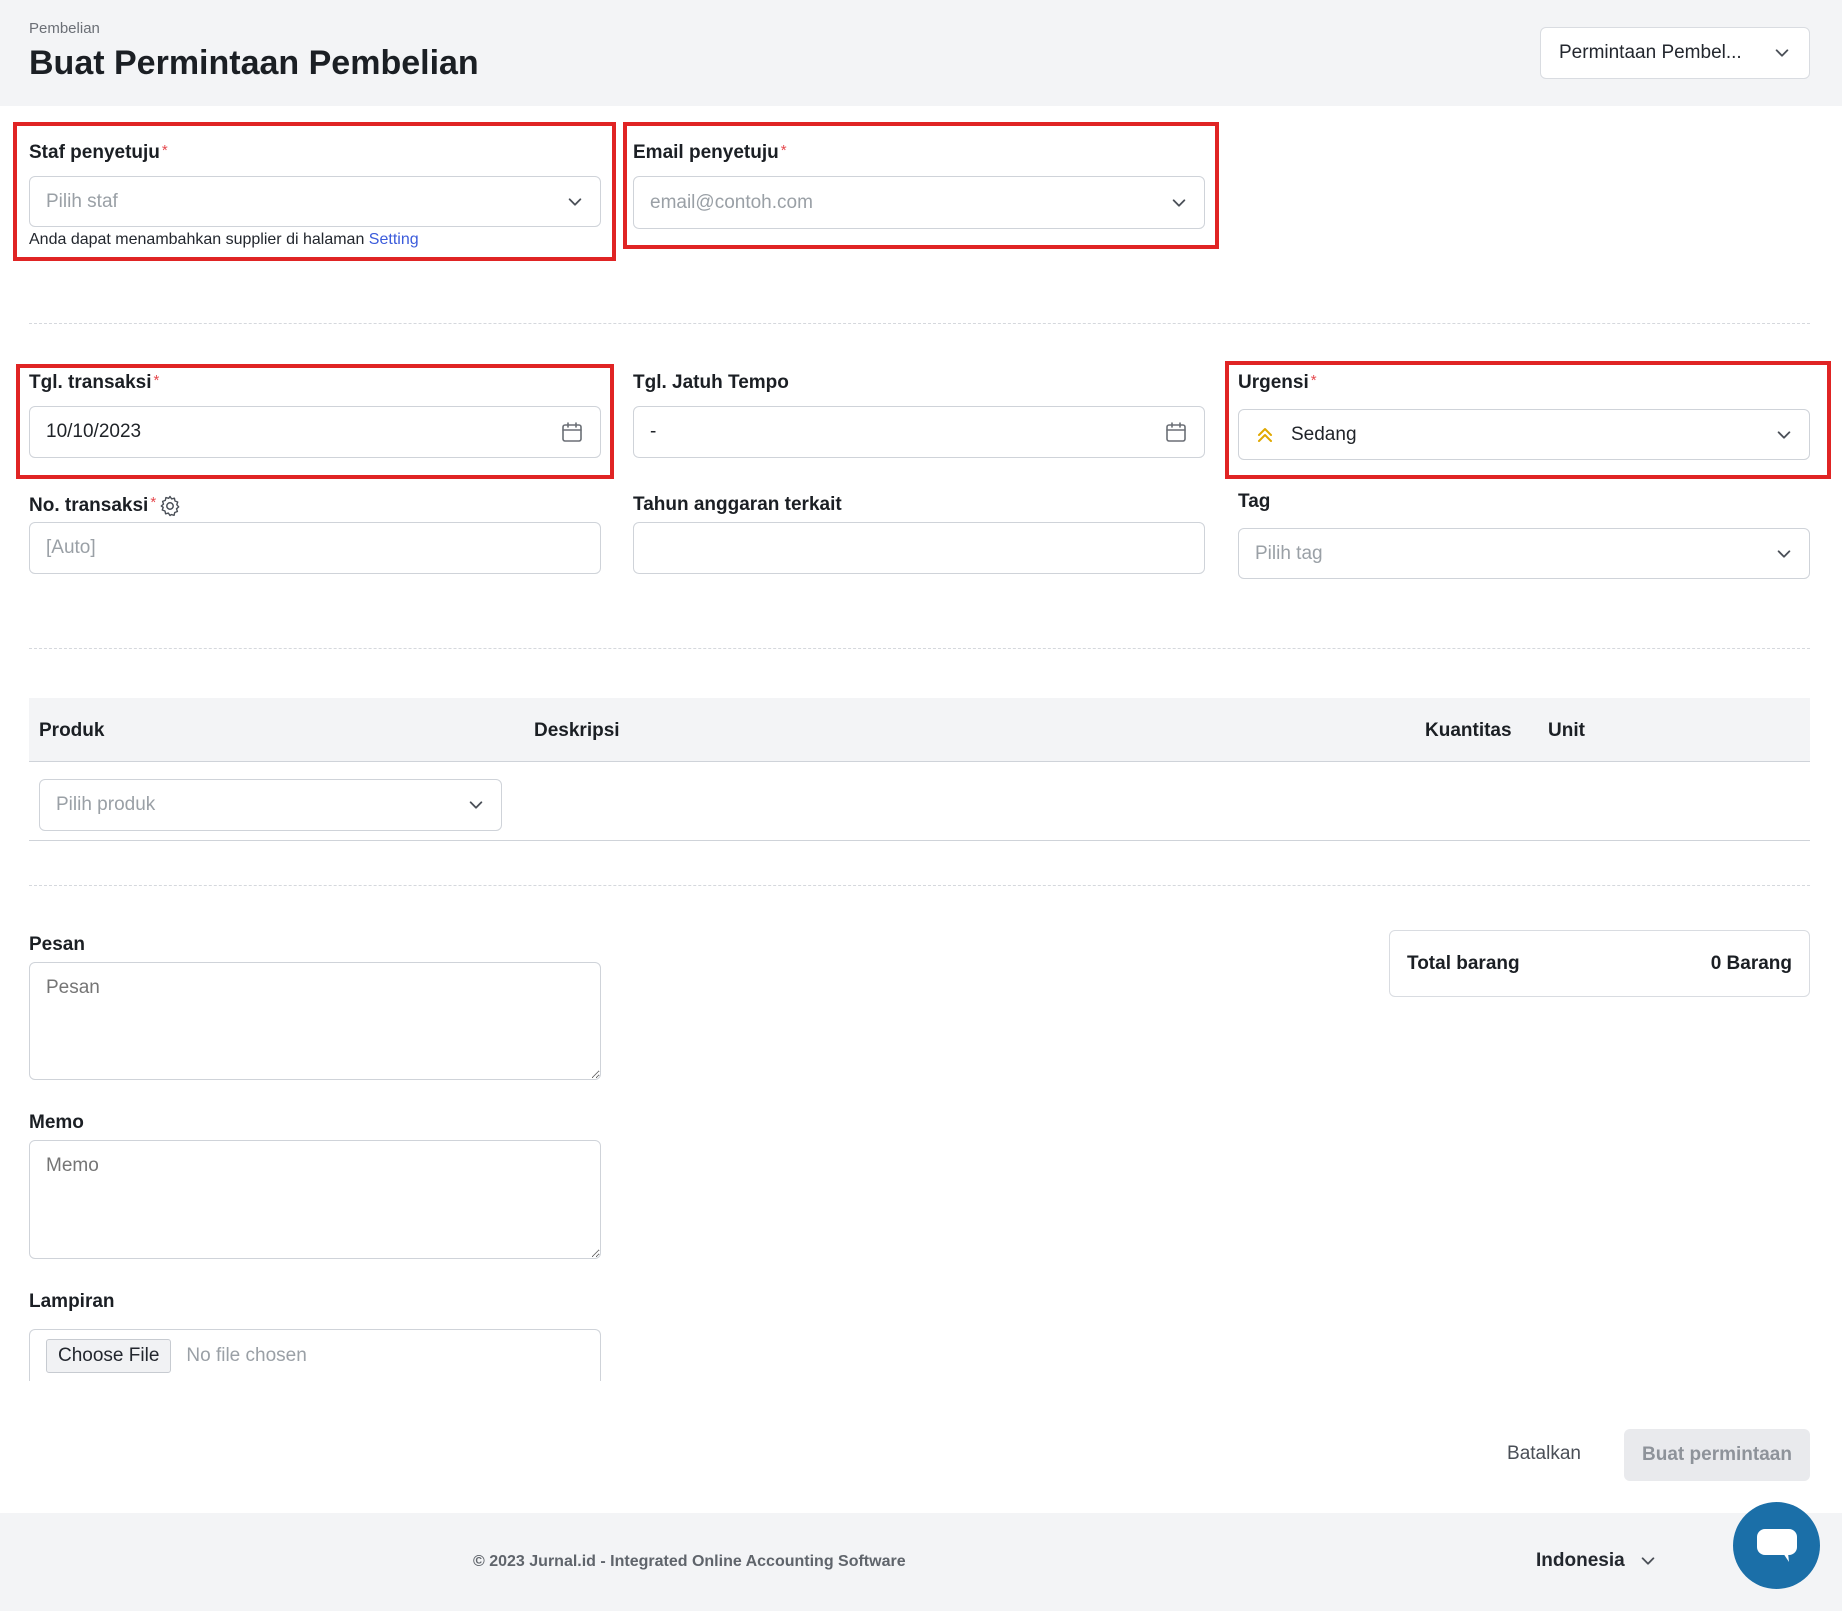  Describe the element at coordinates (1580, 1560) in the screenshot. I see `language-value: Indonesia` at that location.